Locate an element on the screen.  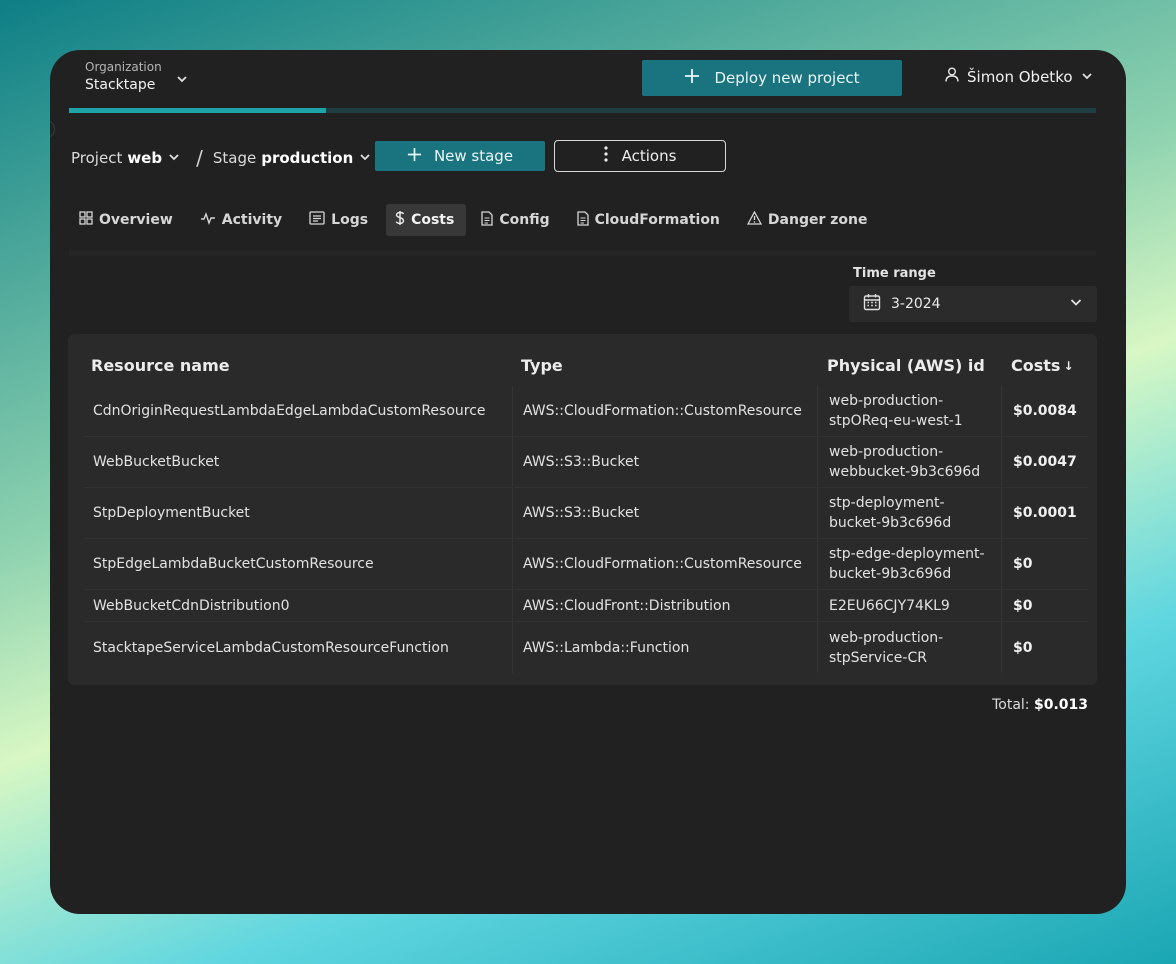
tab-logs: Logs is located at coordinates (340, 220).